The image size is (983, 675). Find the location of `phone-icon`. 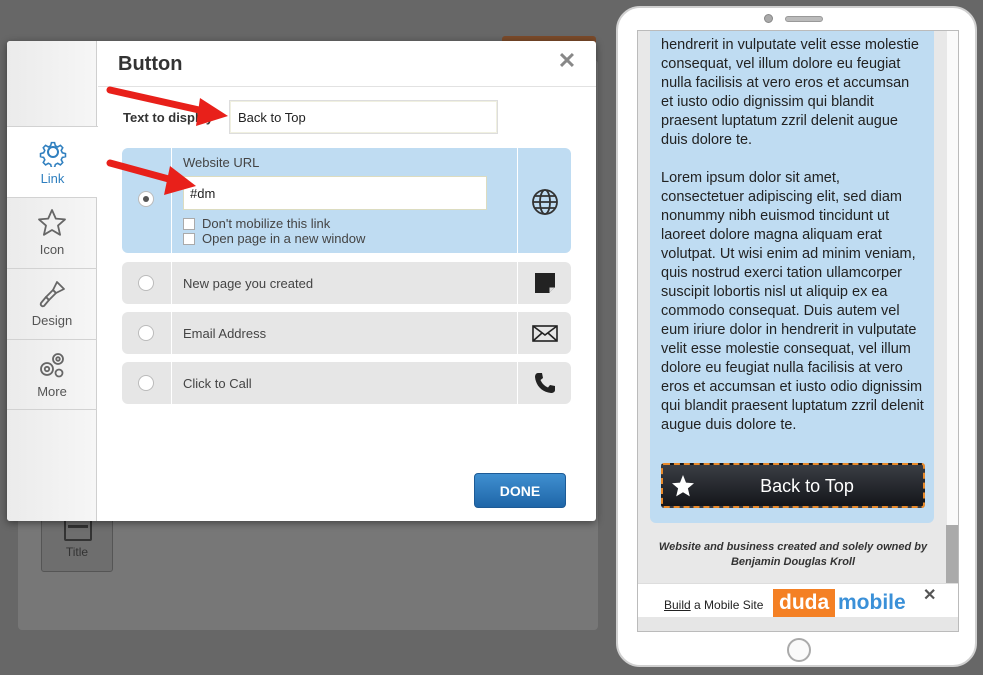

phone-icon is located at coordinates (545, 383).